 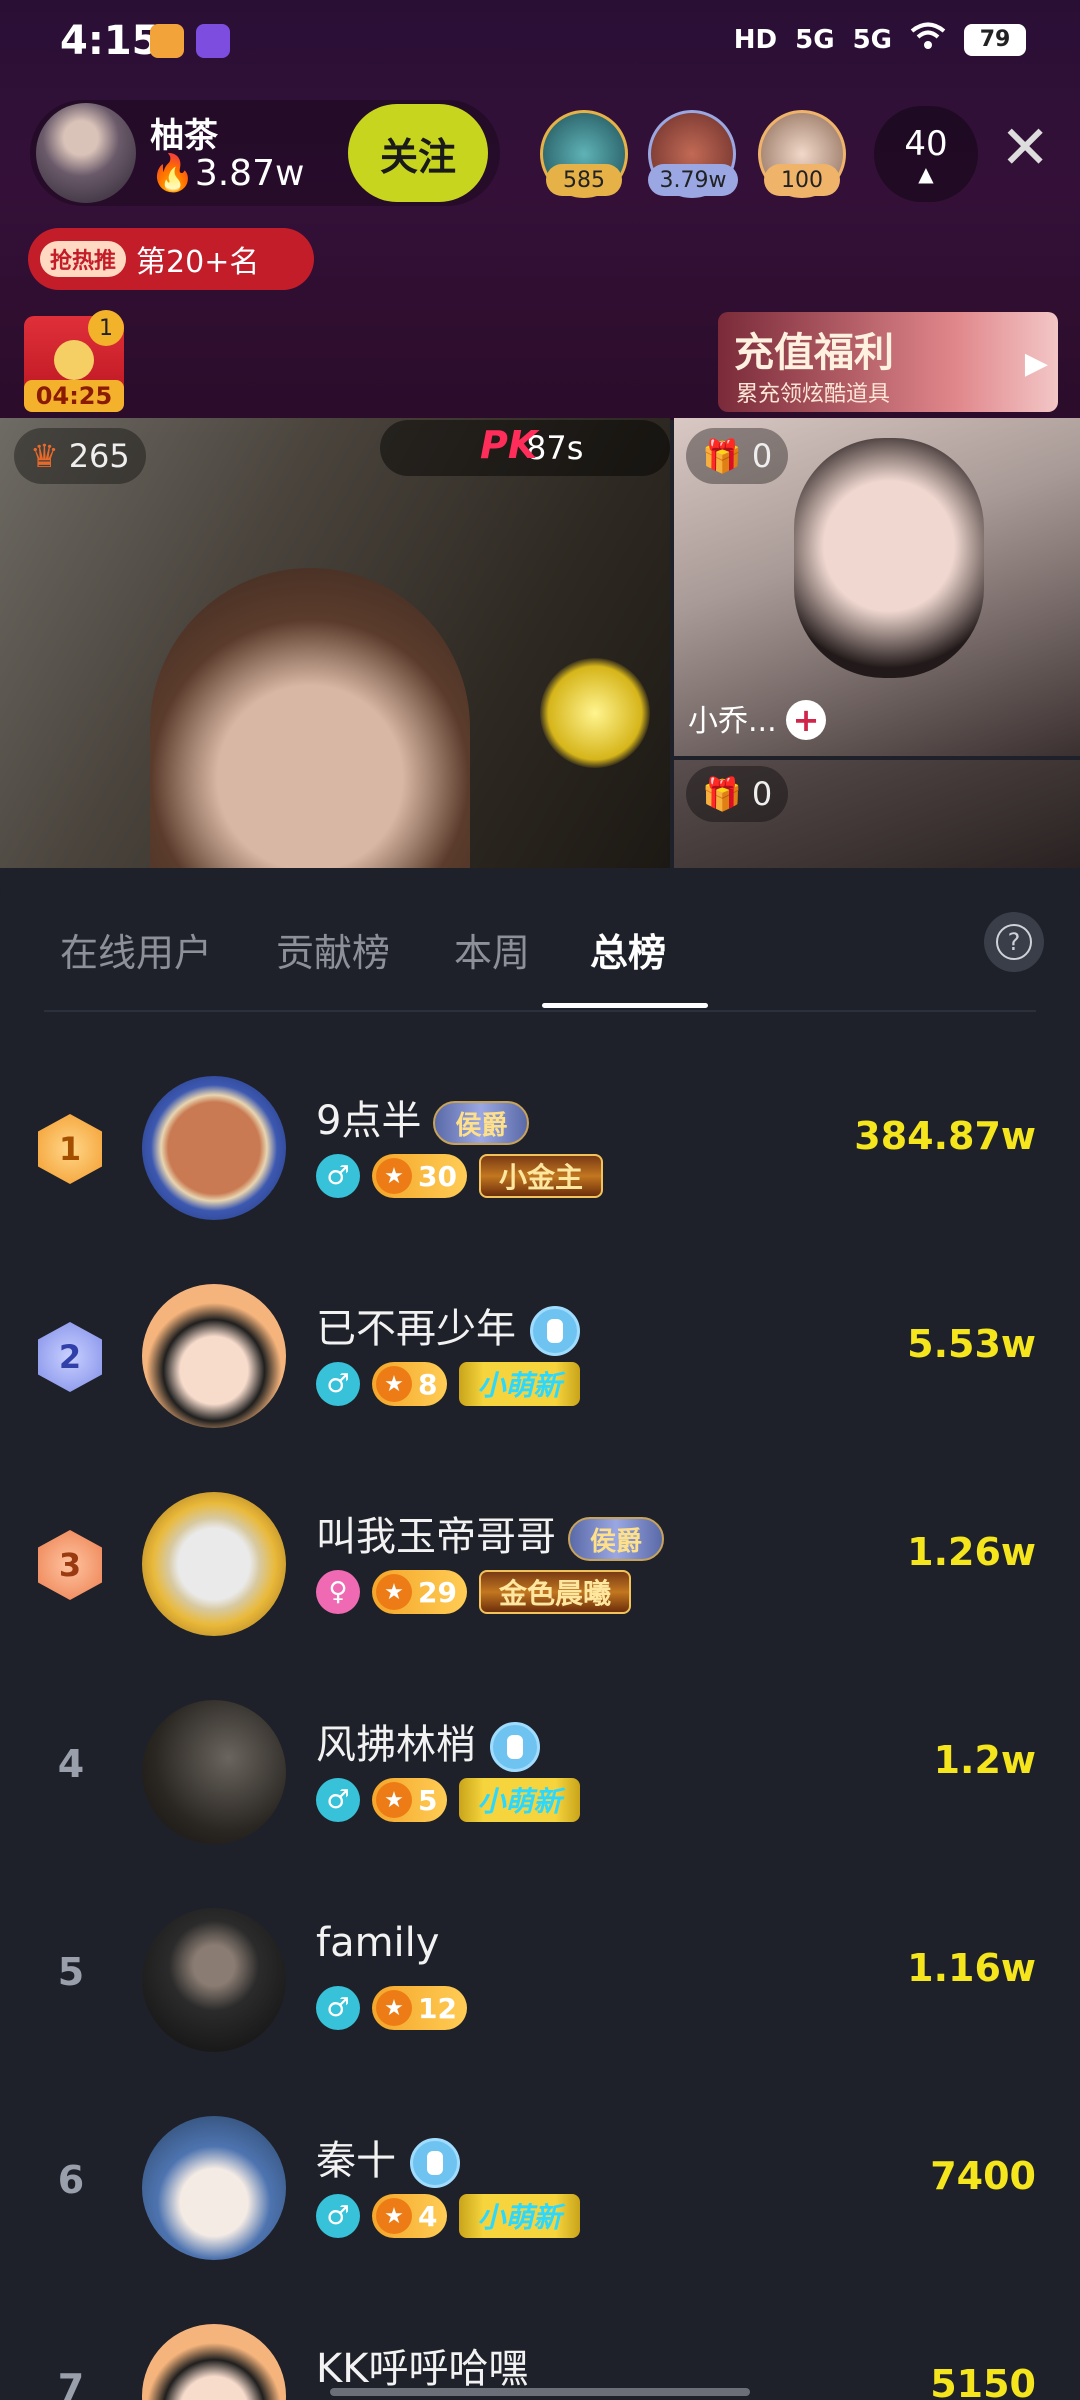 What do you see at coordinates (448, 1326) in the screenshot?
I see `user-name: 已不再少年` at bounding box center [448, 1326].